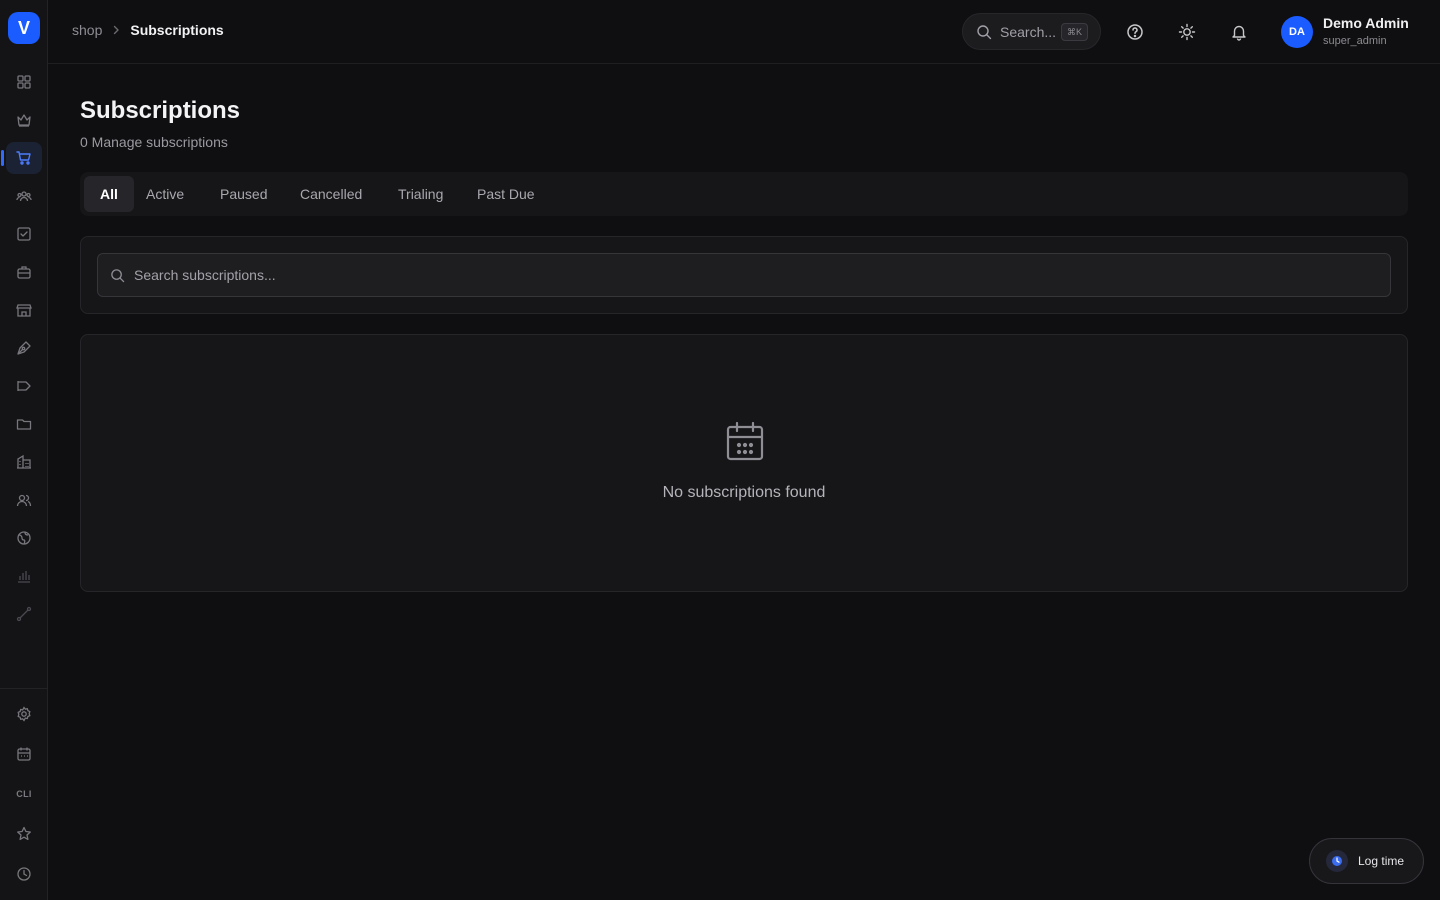  I want to click on sidebar-item-history, so click(24, 874).